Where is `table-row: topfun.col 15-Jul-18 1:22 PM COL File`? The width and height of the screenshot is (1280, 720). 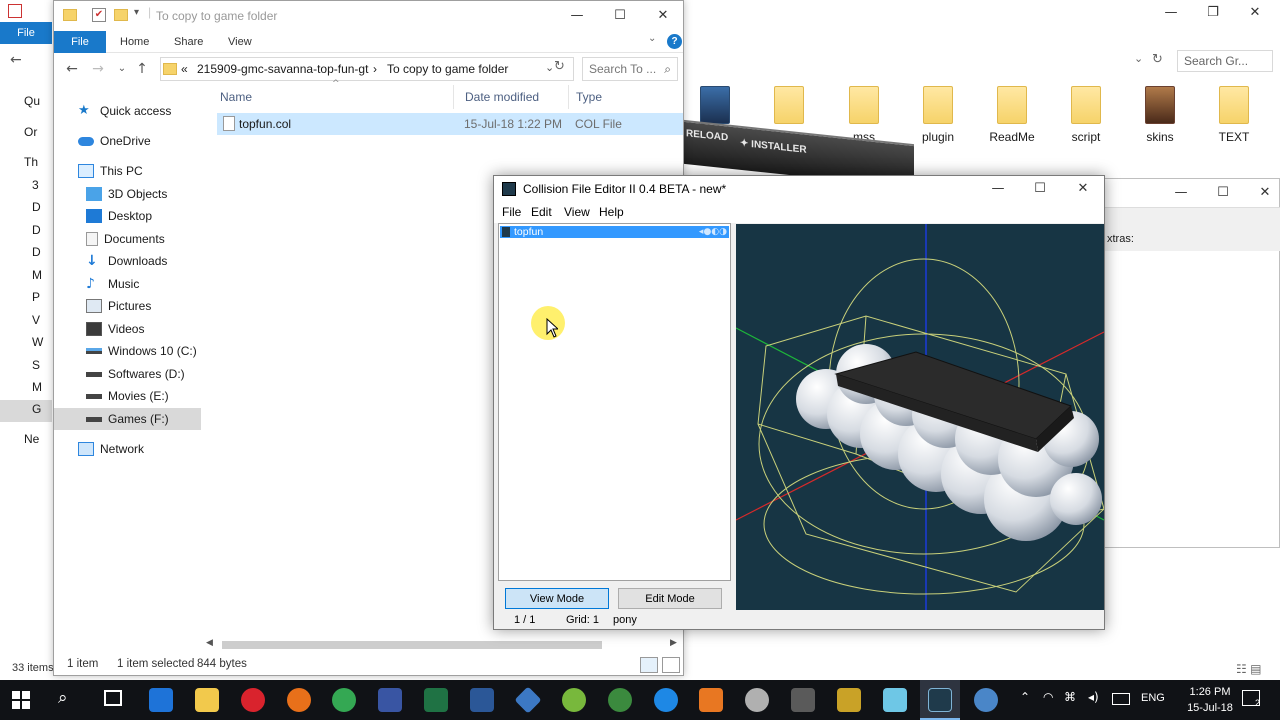 table-row: topfun.col 15-Jul-18 1:22 PM COL File is located at coordinates (450, 124).